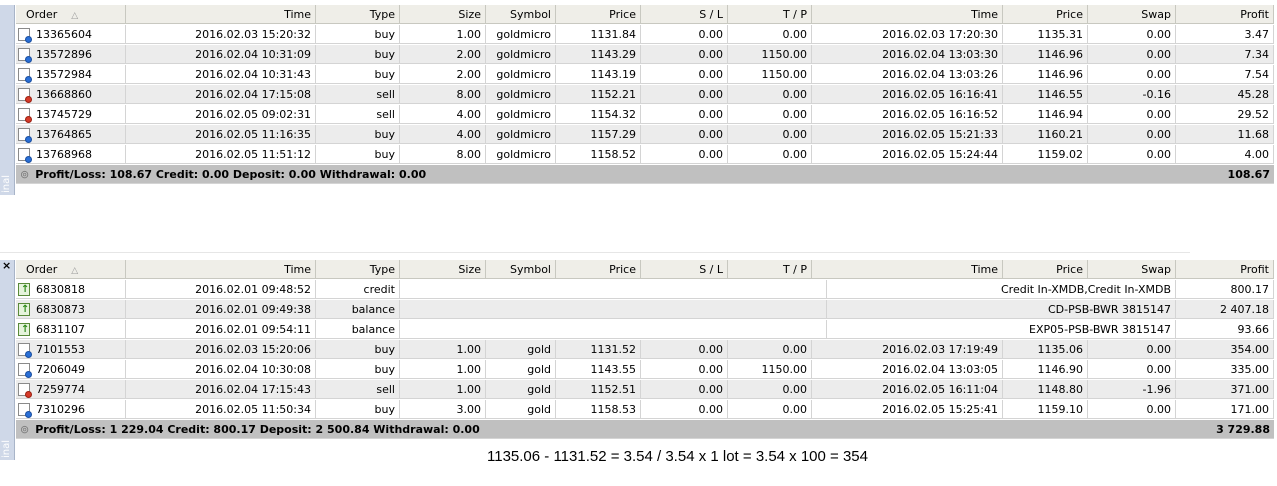 This screenshot has height=486, width=1277. I want to click on cell-value: 7259774, so click(60, 389).